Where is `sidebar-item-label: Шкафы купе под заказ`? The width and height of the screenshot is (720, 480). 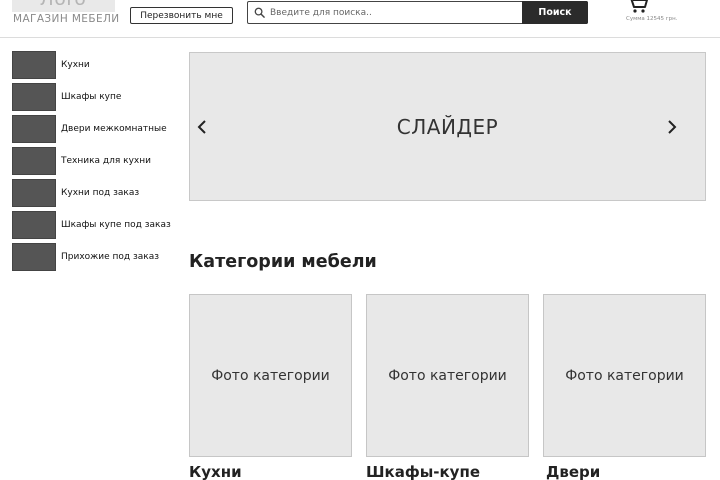
sidebar-item-label: Шкафы купе под заказ is located at coordinates (116, 225).